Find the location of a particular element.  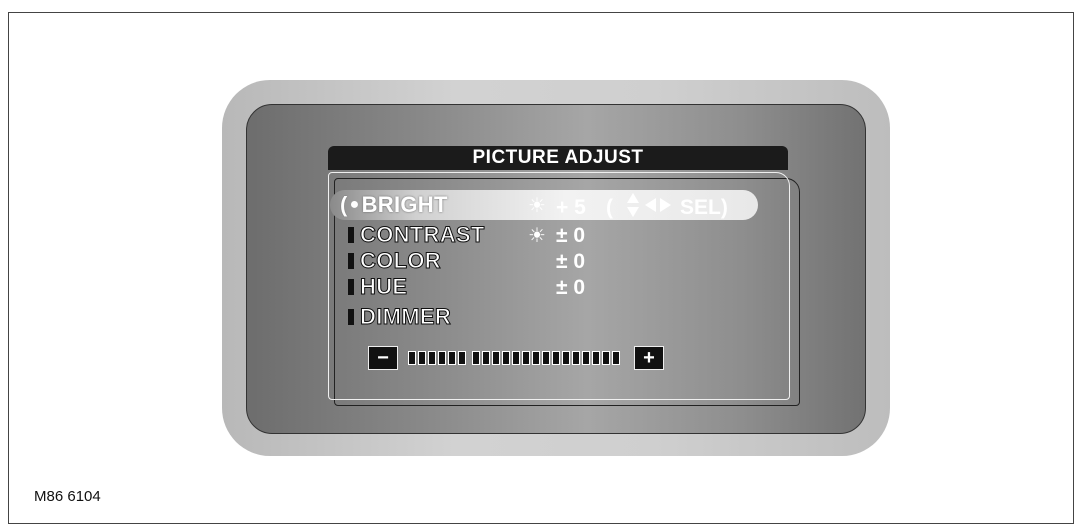

menu-title-bar: PICTURE ADJUST is located at coordinates (558, 158).